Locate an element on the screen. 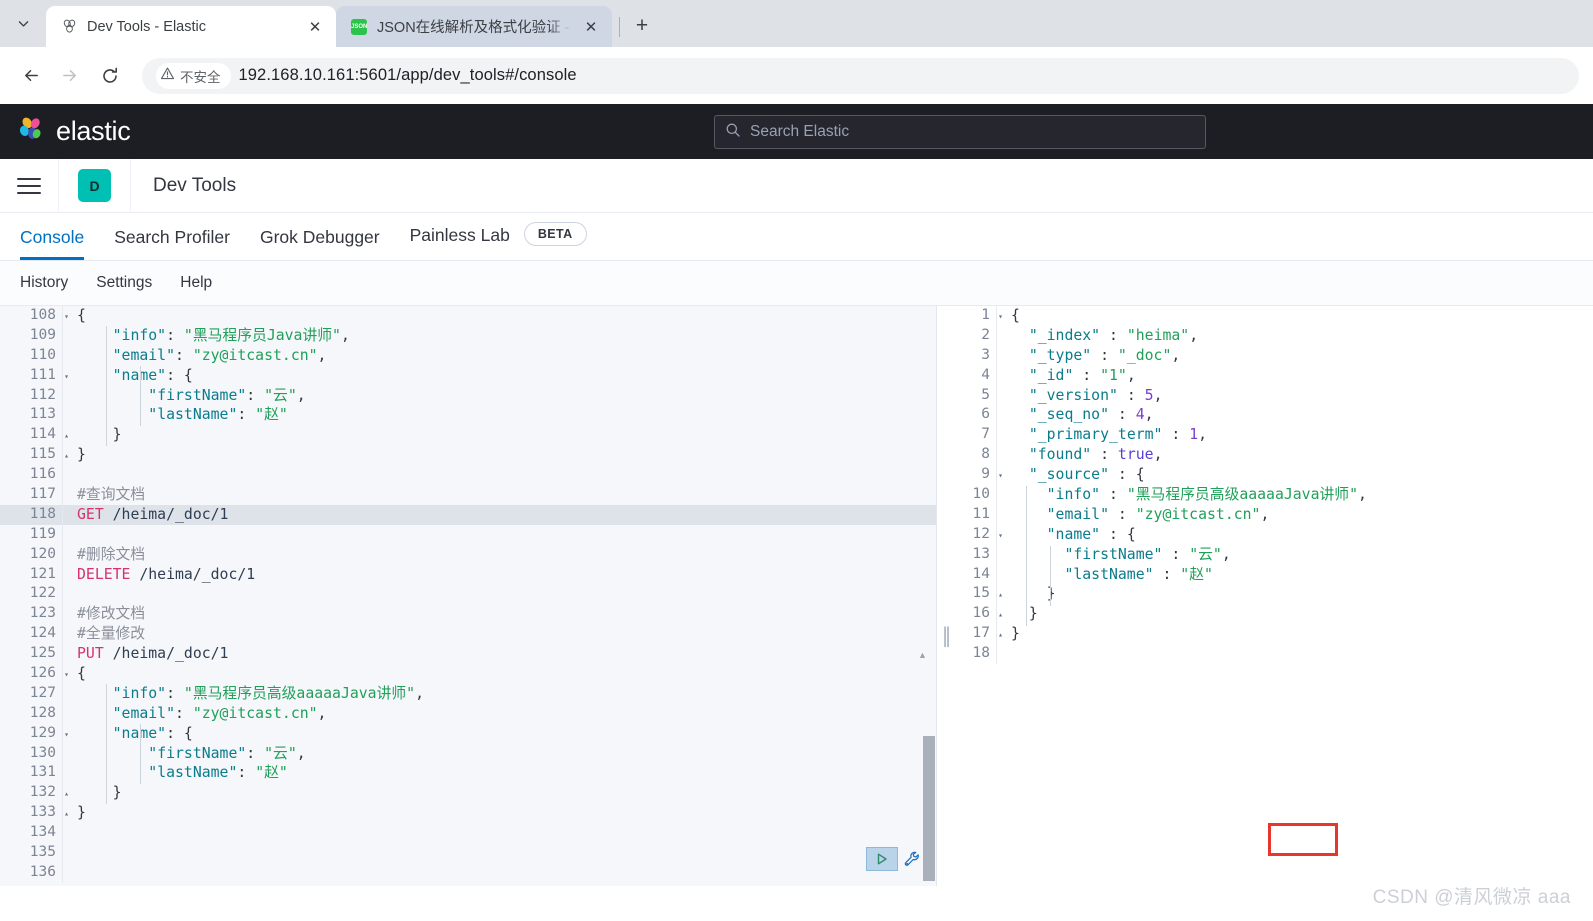 The image size is (1593, 921). code-token: "zy@itcast.cn" is located at coordinates (1198, 514).